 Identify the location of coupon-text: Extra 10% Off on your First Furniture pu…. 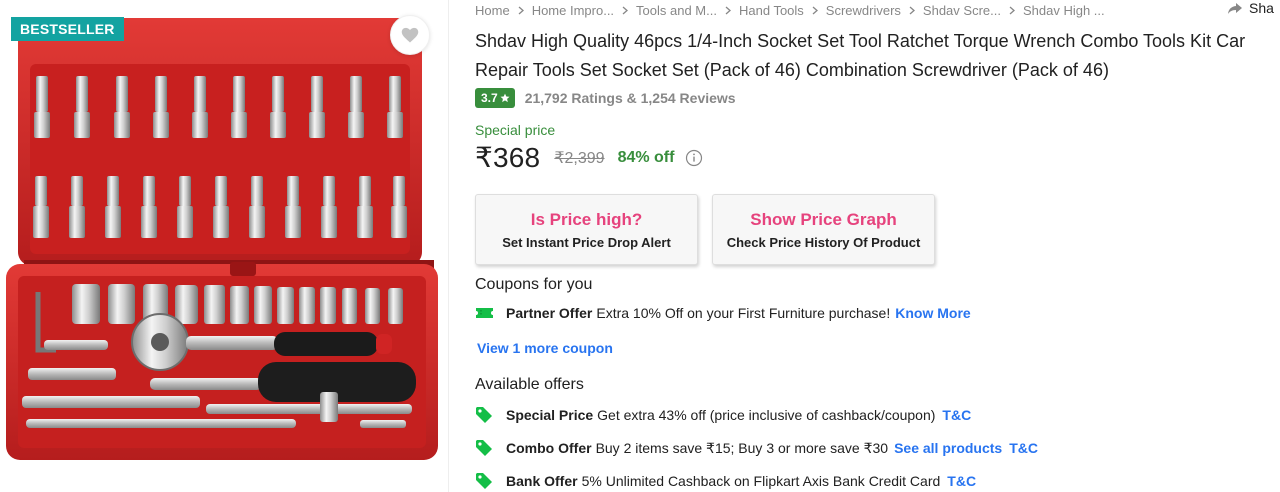
(743, 313).